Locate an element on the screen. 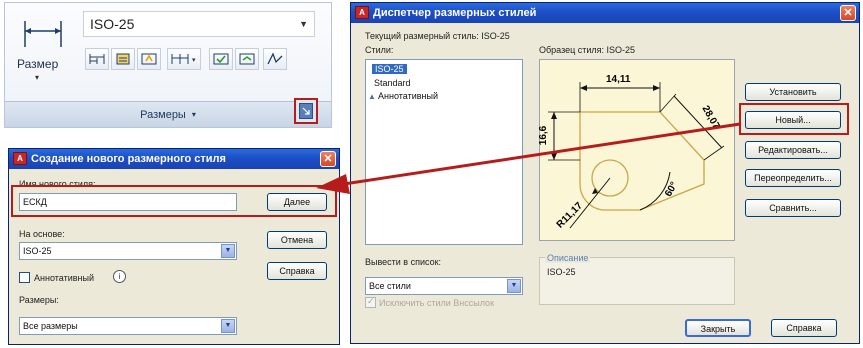 This screenshot has width=863, height=348. dimension-ribbon-panel: Размер ▾ ISO-25 ▼ ▾ Размеры ▾ is located at coordinates (168, 65).